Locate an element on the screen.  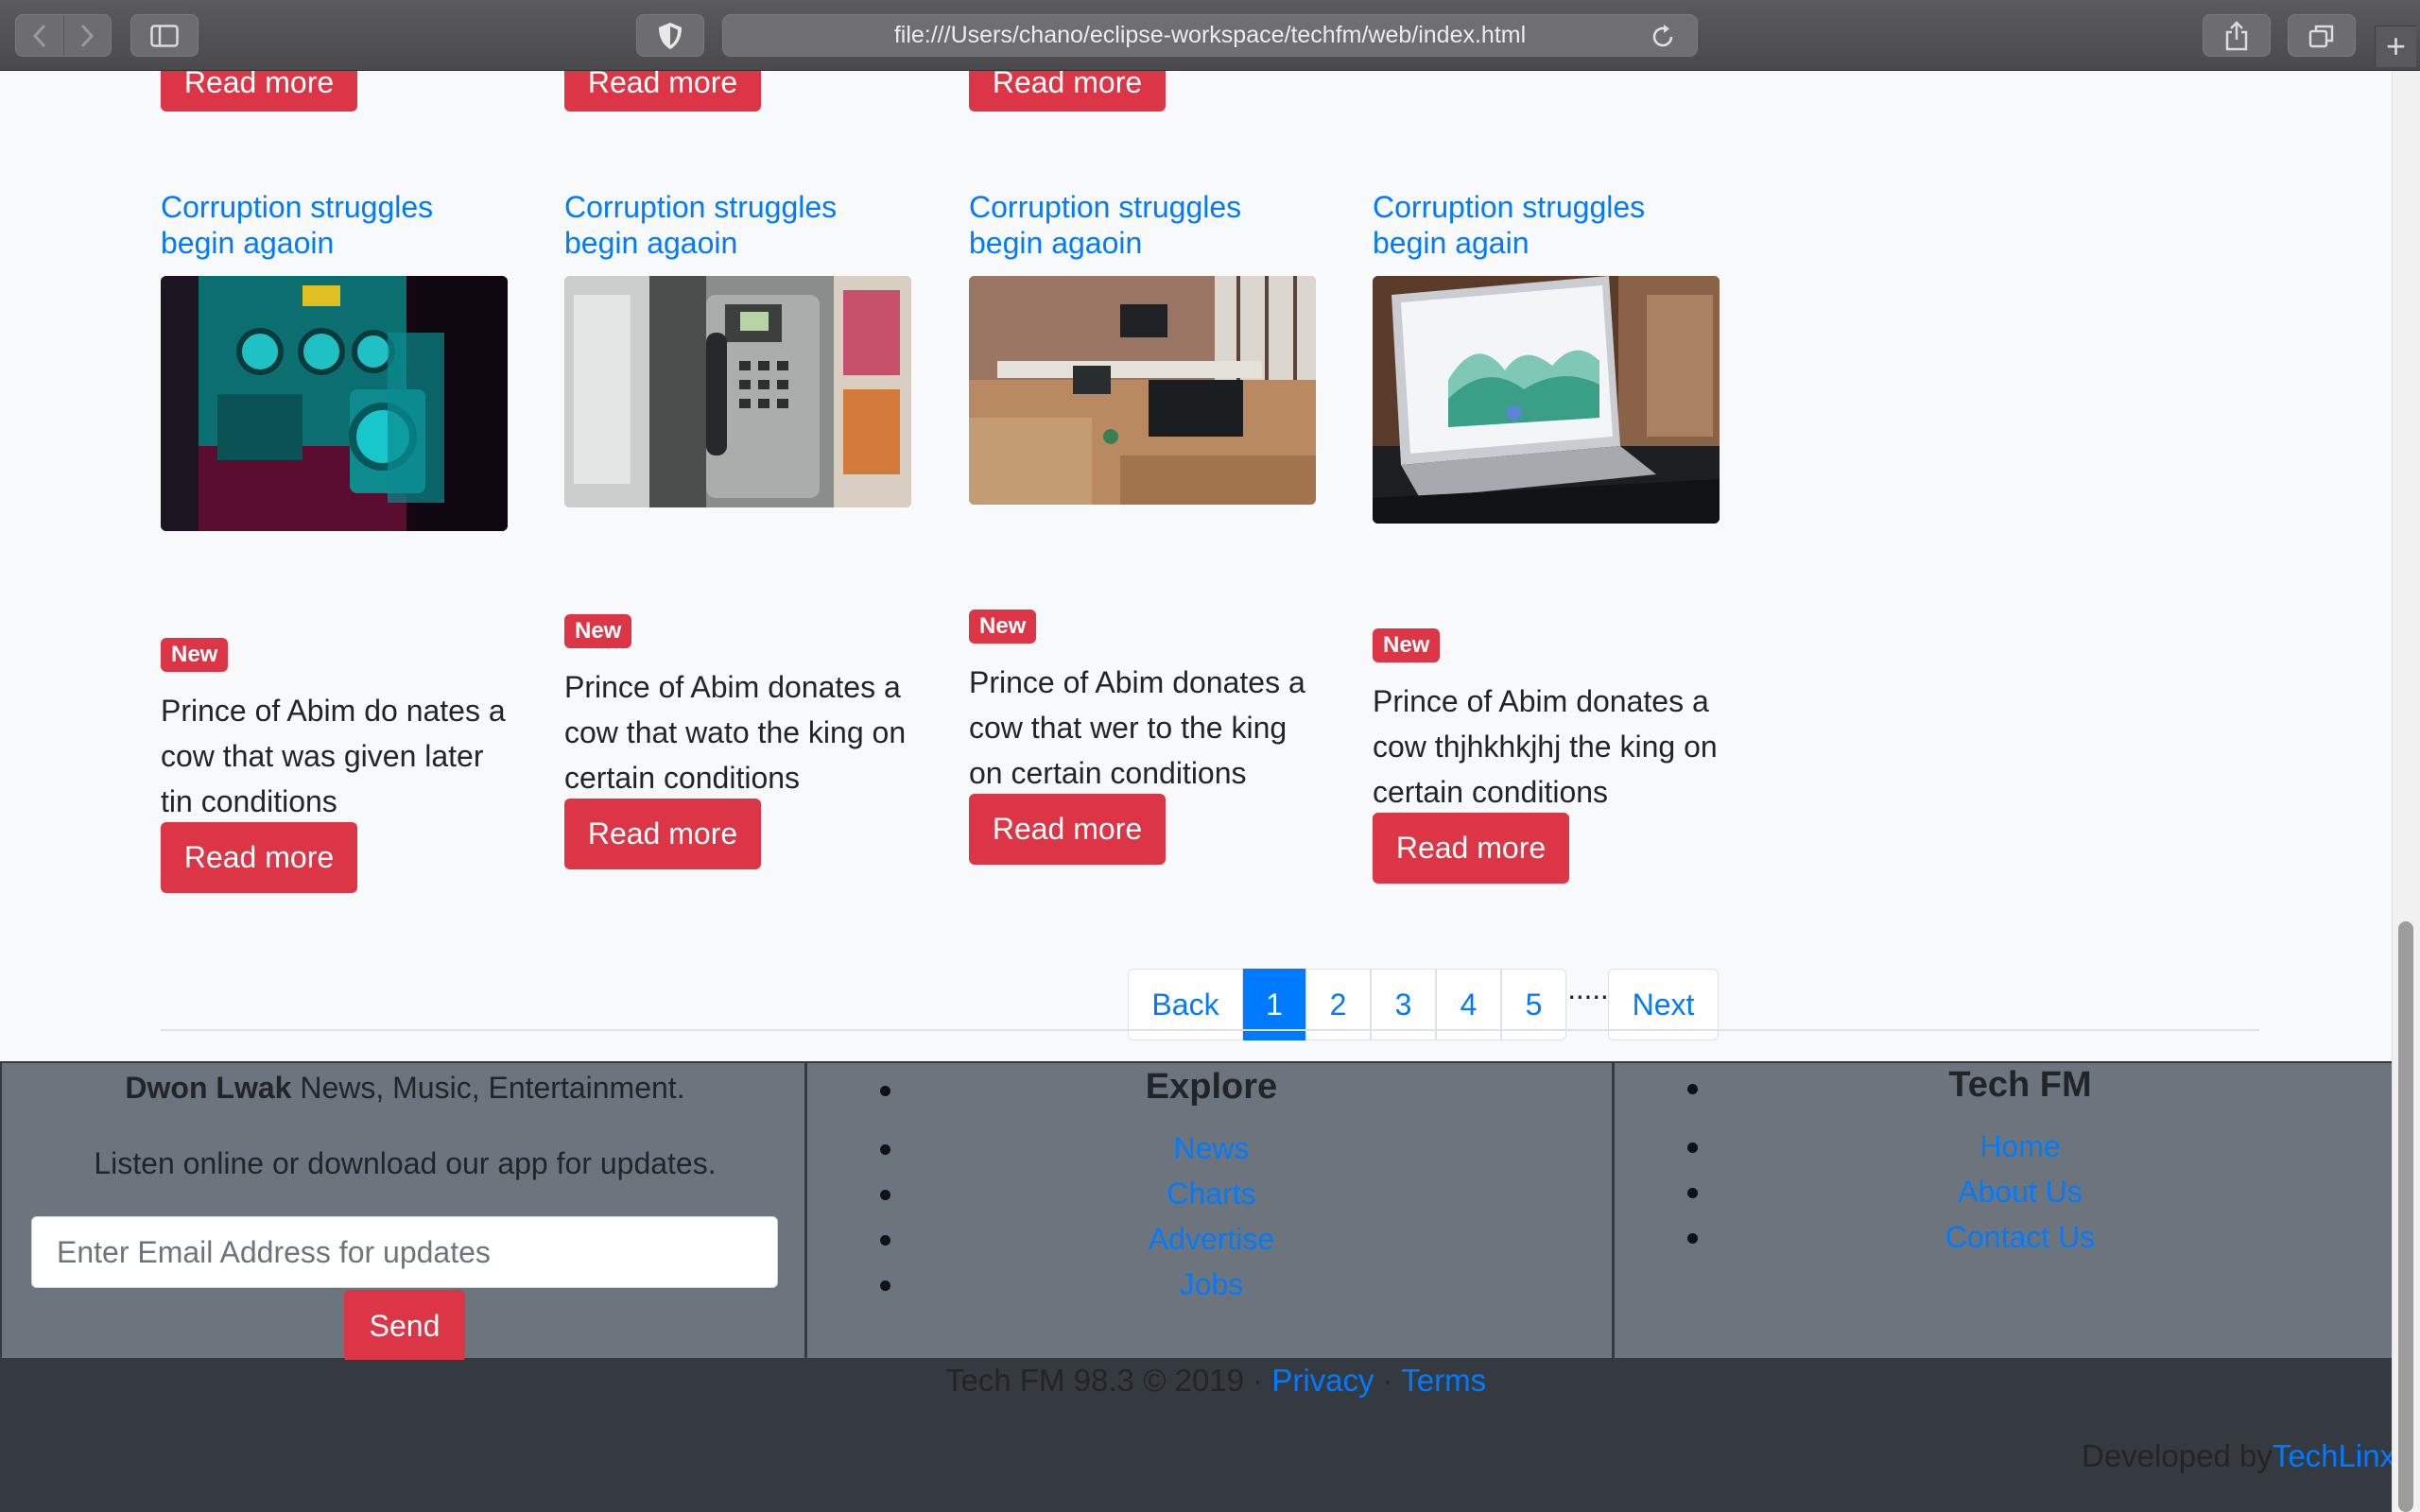
tabs-overview-button is located at coordinates (2322, 35).